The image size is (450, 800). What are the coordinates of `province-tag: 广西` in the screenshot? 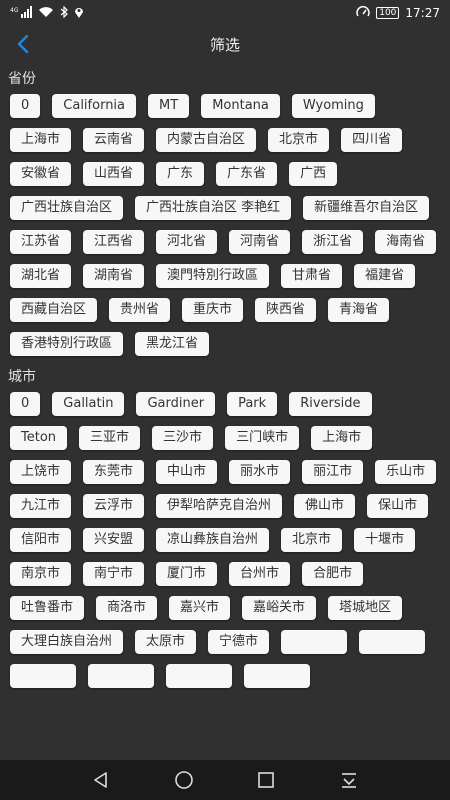 It's located at (313, 174).